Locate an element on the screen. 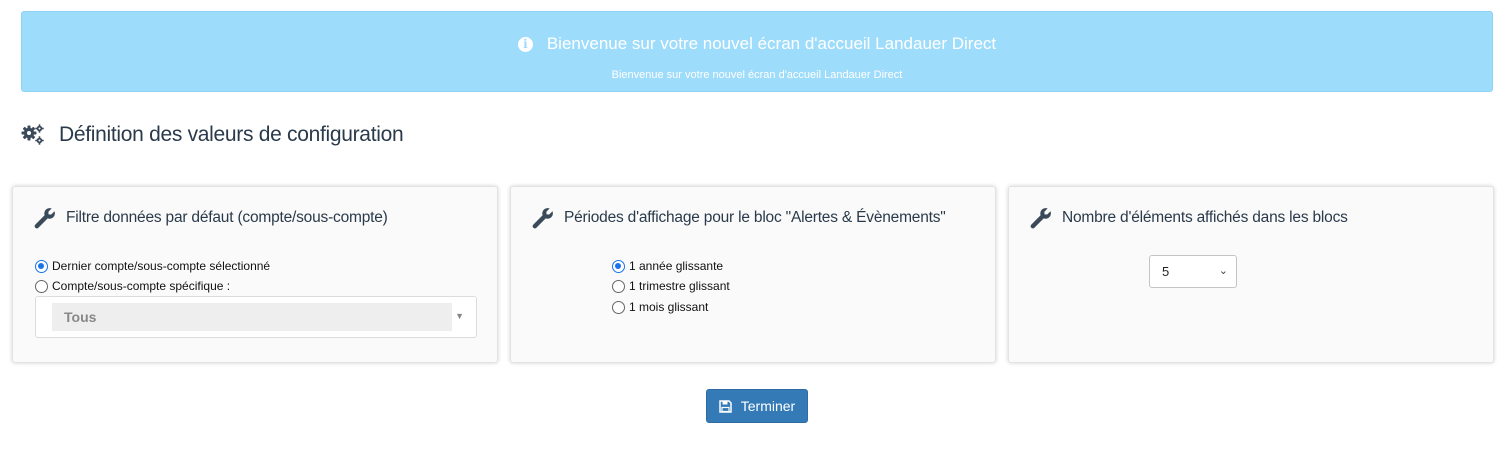  radio-one-month: 1 mois glissant is located at coordinates (660, 307).